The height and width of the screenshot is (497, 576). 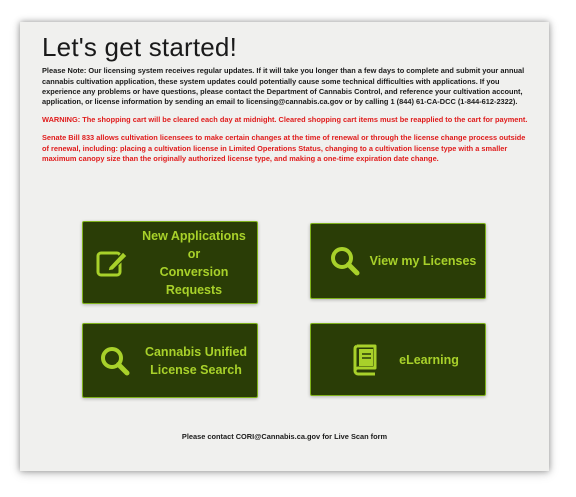 What do you see at coordinates (194, 289) in the screenshot?
I see `new-applications-label-4: Requests` at bounding box center [194, 289].